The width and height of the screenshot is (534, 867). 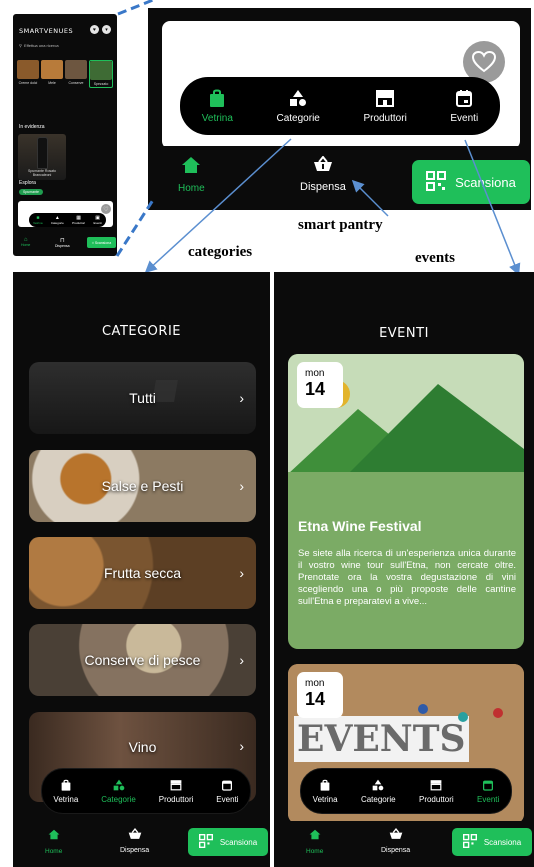 I want to click on annotation-categories: categories, so click(x=220, y=252).